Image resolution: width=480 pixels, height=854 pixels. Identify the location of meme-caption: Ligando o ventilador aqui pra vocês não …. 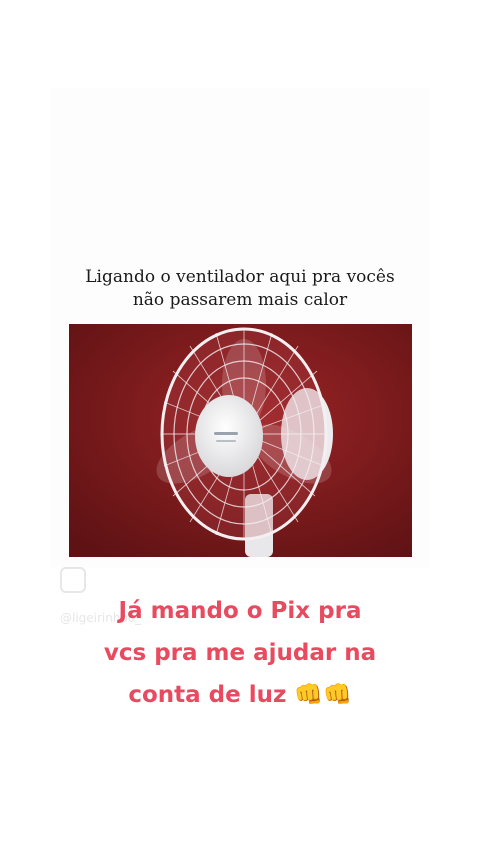
(240, 289).